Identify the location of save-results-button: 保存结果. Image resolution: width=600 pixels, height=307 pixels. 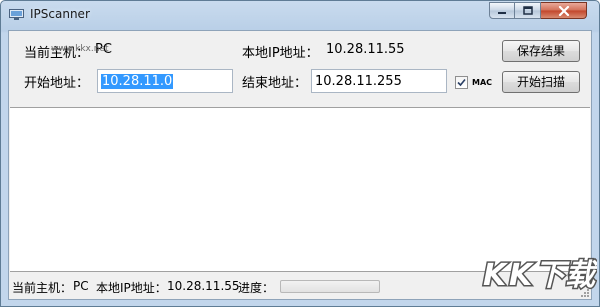
(541, 51).